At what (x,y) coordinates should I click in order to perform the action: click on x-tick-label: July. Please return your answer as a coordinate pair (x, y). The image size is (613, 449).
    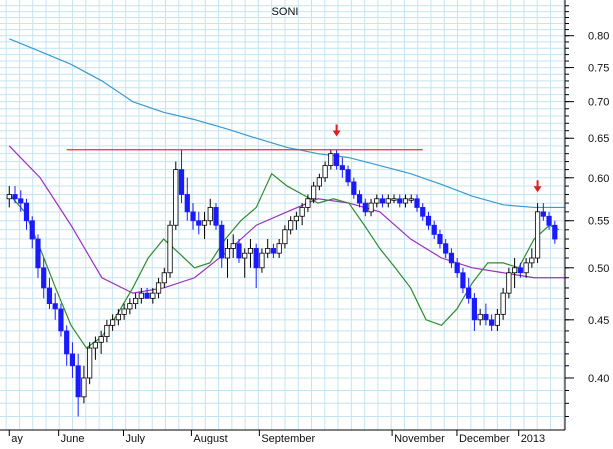
    Looking at the image, I should click on (135, 438).